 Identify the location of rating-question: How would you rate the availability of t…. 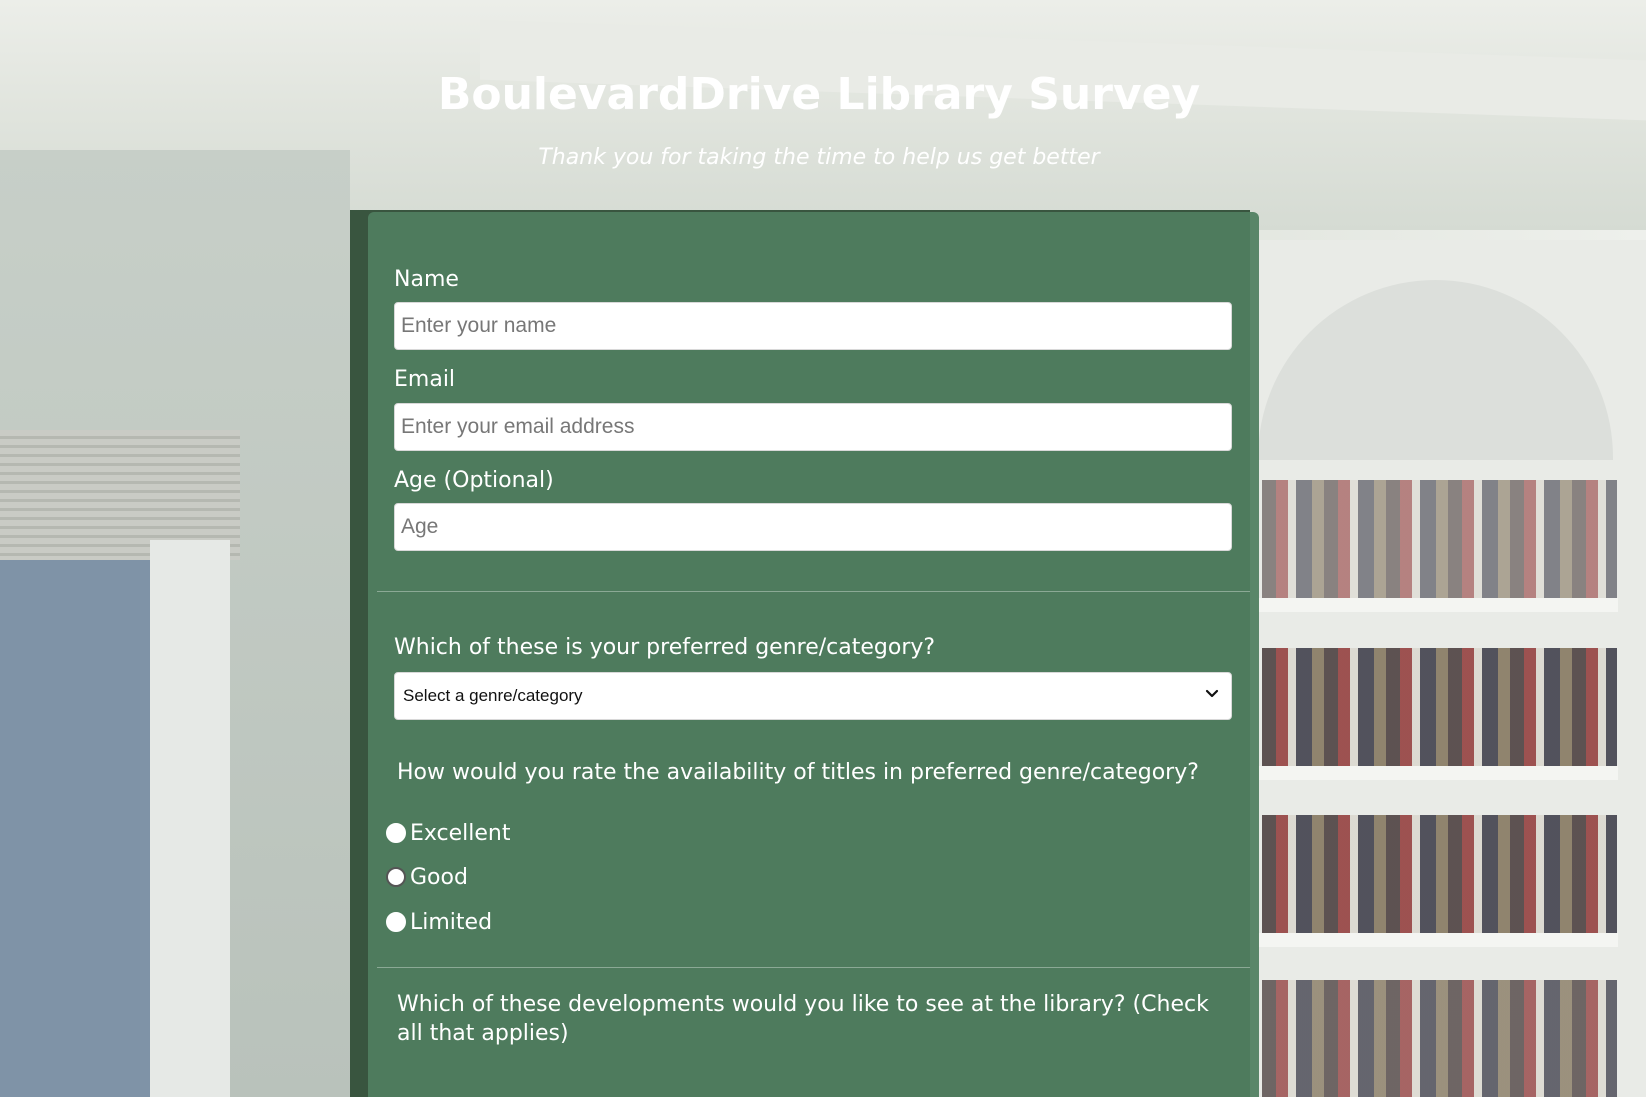
(798, 772).